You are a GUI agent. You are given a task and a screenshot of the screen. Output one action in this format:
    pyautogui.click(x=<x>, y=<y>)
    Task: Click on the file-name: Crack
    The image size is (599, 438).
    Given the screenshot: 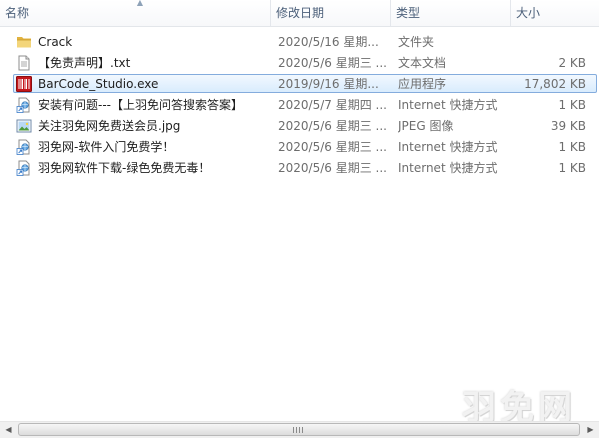 What is the action you would take?
    pyautogui.click(x=55, y=42)
    